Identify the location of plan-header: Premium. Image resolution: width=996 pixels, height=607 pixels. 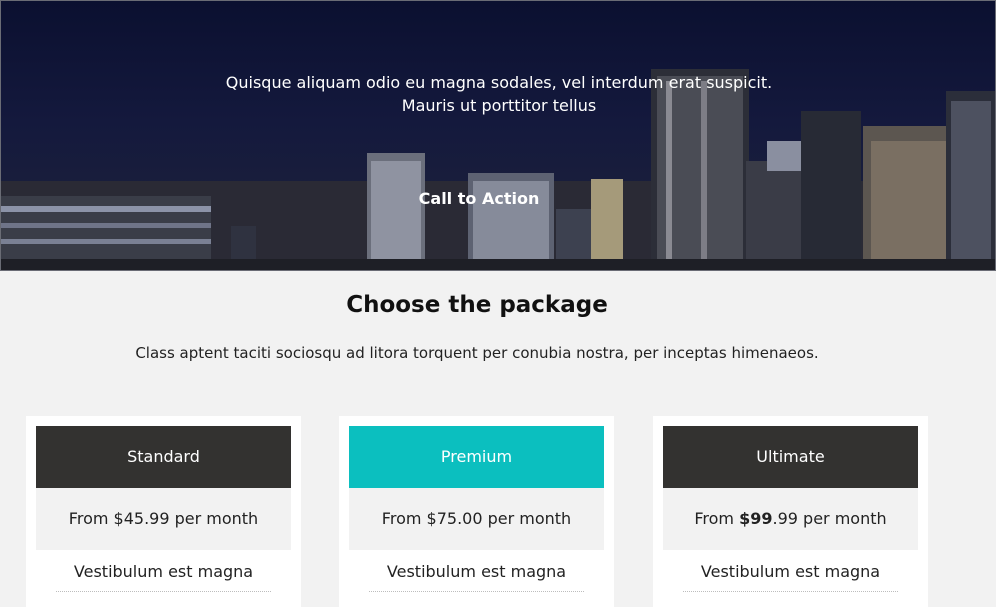
(476, 457).